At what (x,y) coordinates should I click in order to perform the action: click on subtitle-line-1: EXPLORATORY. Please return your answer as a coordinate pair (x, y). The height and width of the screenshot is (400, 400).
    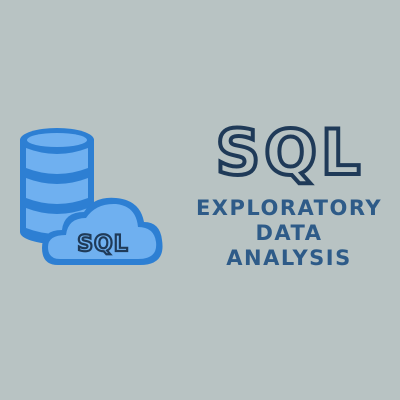
    Looking at the image, I should click on (289, 208).